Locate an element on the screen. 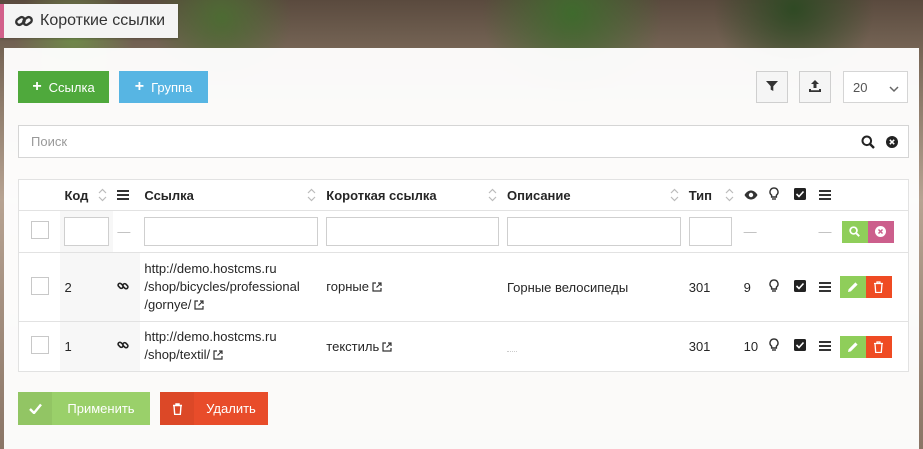 This screenshot has width=923, height=449. row-description: Горные велосипеды is located at coordinates (567, 287).